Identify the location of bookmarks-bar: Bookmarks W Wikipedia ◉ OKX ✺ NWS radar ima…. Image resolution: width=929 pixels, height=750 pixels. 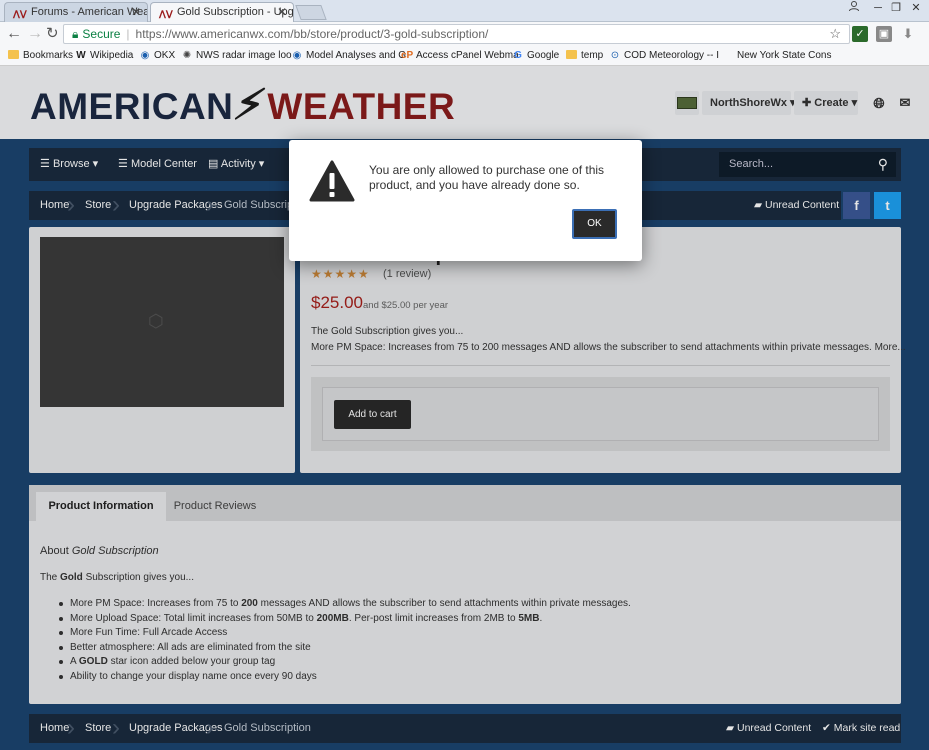
(464, 56).